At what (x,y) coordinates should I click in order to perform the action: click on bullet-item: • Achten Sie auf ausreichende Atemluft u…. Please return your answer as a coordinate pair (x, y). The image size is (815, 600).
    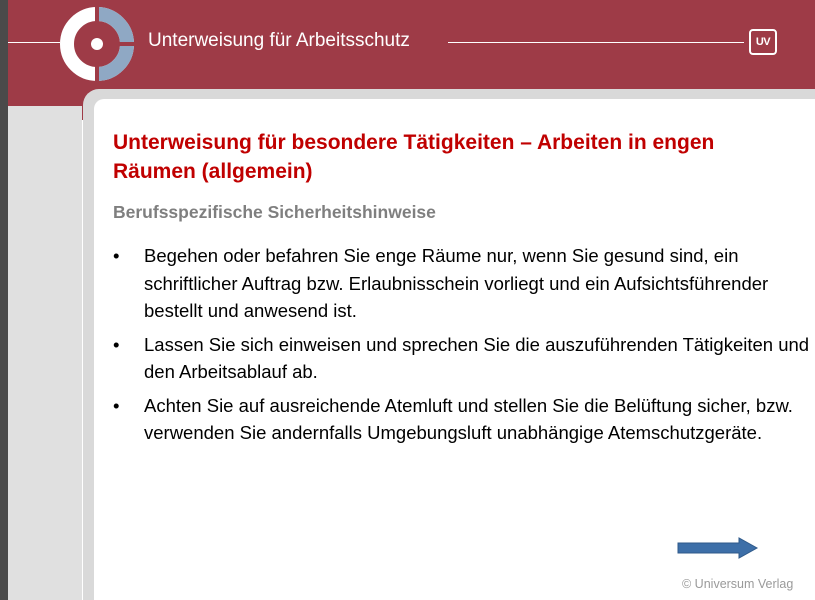
    Looking at the image, I should click on (463, 419).